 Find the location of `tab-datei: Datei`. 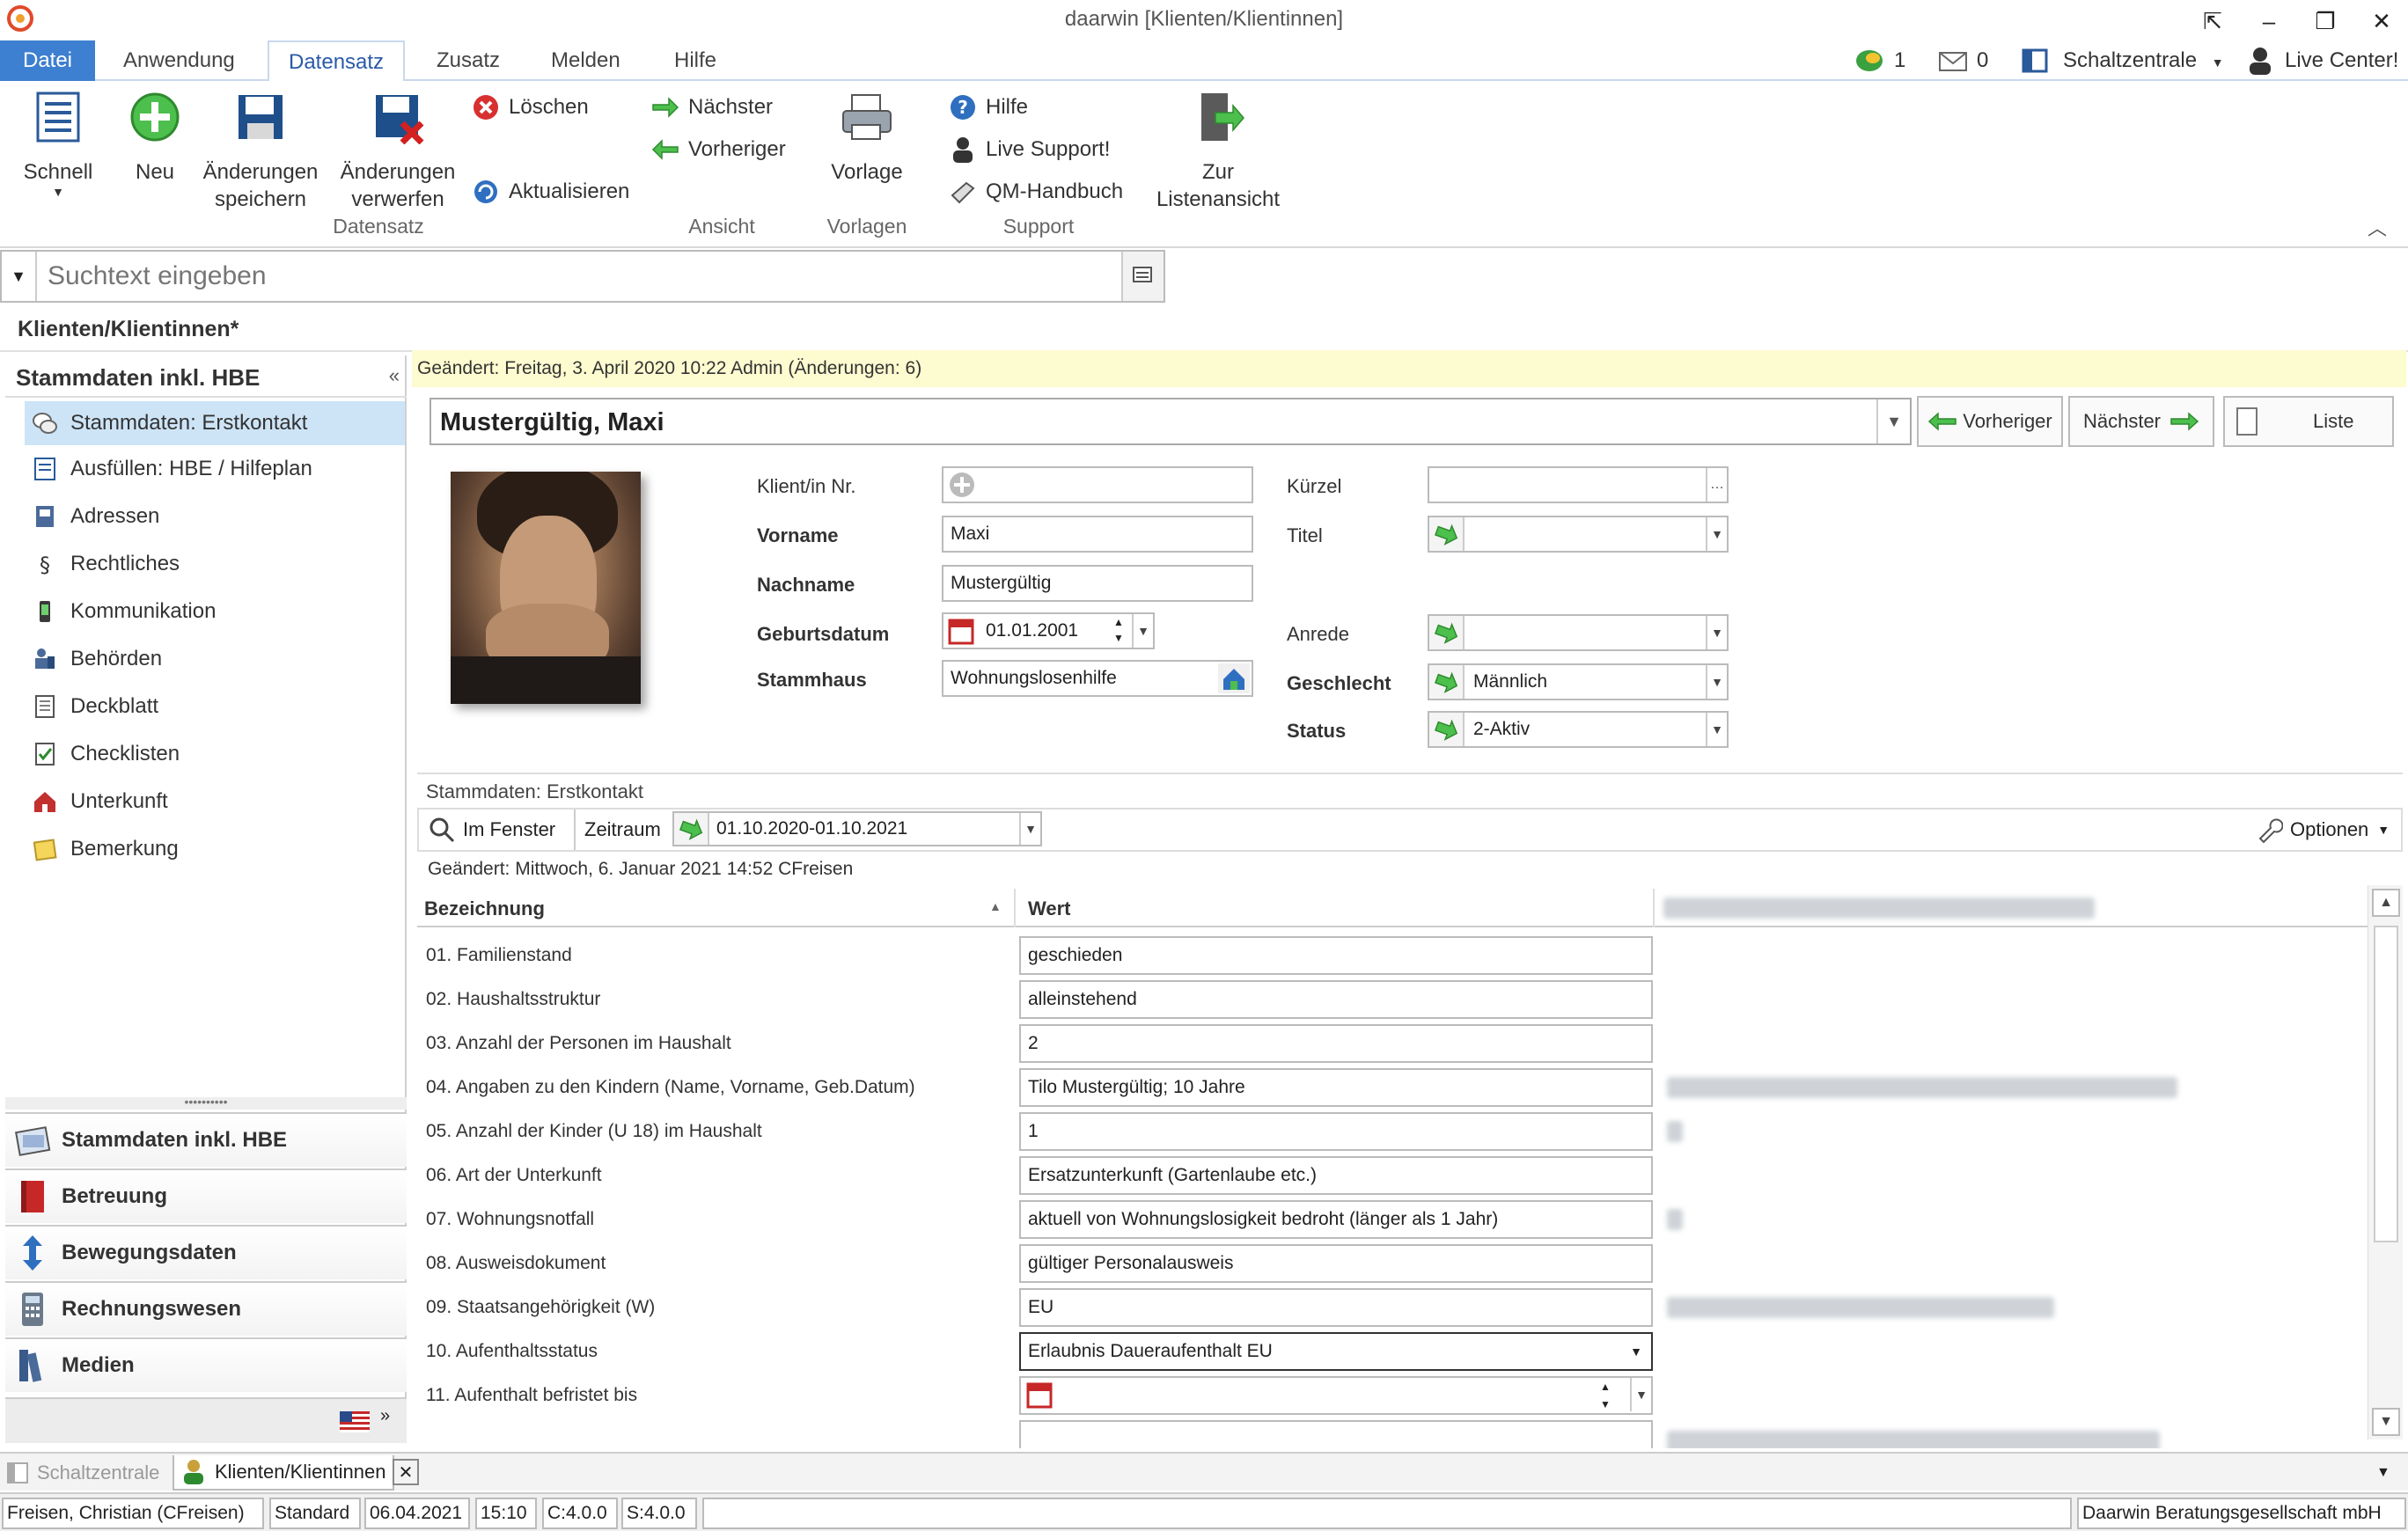

tab-datei: Datei is located at coordinates (47, 60).